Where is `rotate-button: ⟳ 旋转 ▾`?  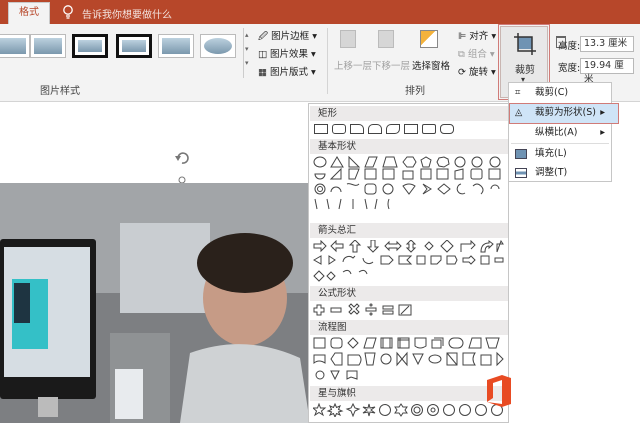 rotate-button: ⟳ 旋转 ▾ is located at coordinates (477, 71).